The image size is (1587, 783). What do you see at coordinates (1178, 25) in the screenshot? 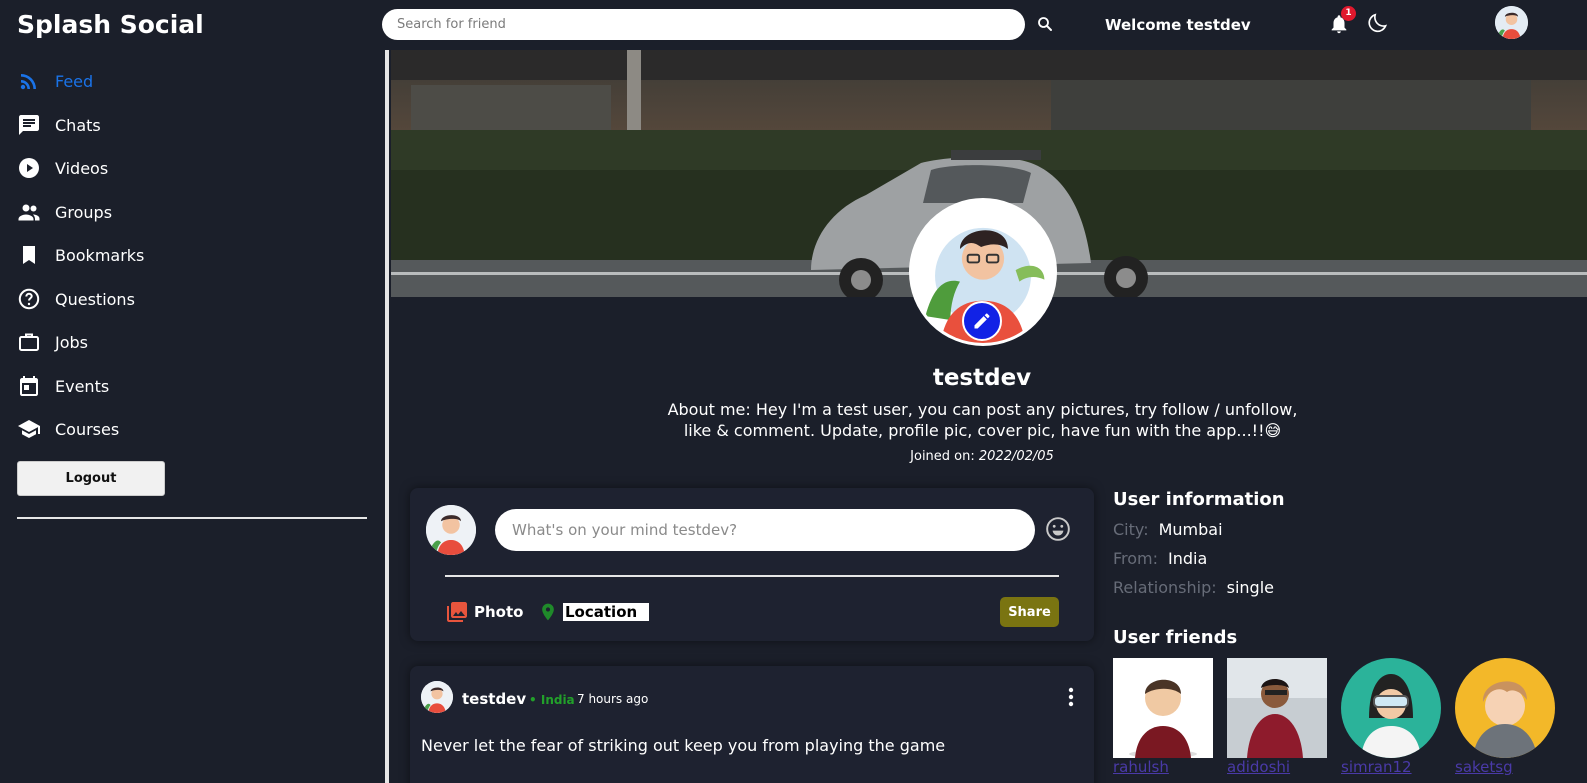
I see `welcome-text: Welcome testdev` at bounding box center [1178, 25].